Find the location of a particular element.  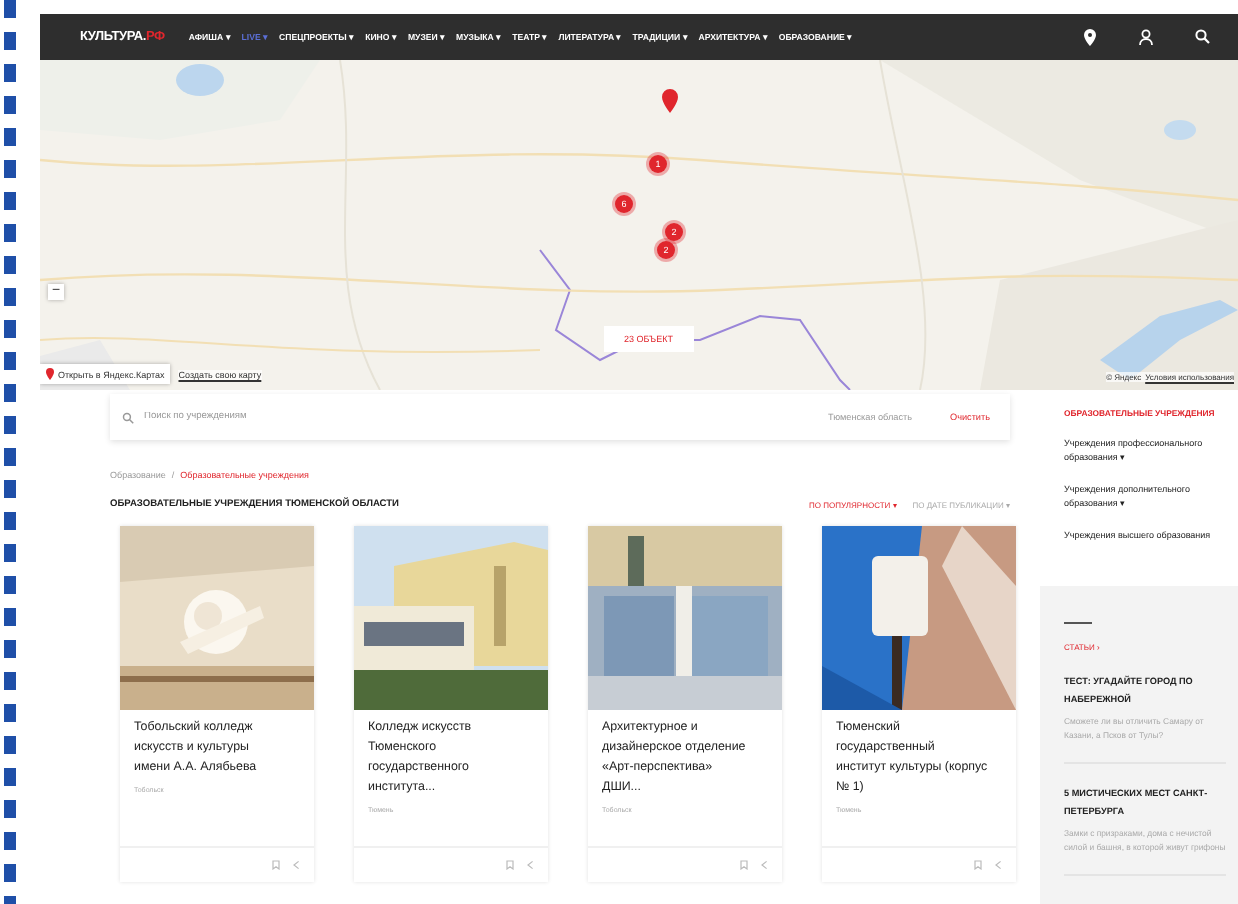

map-pin-icon is located at coordinates (670, 101).